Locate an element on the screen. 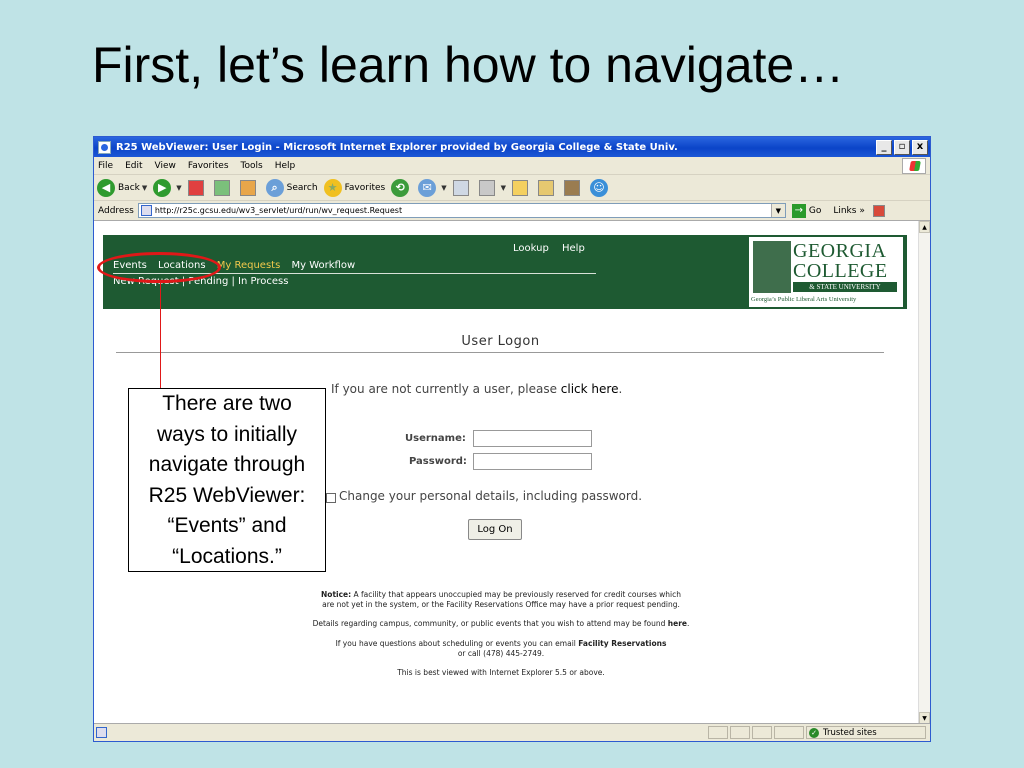  menu-favorites: Favorites is located at coordinates (208, 166).